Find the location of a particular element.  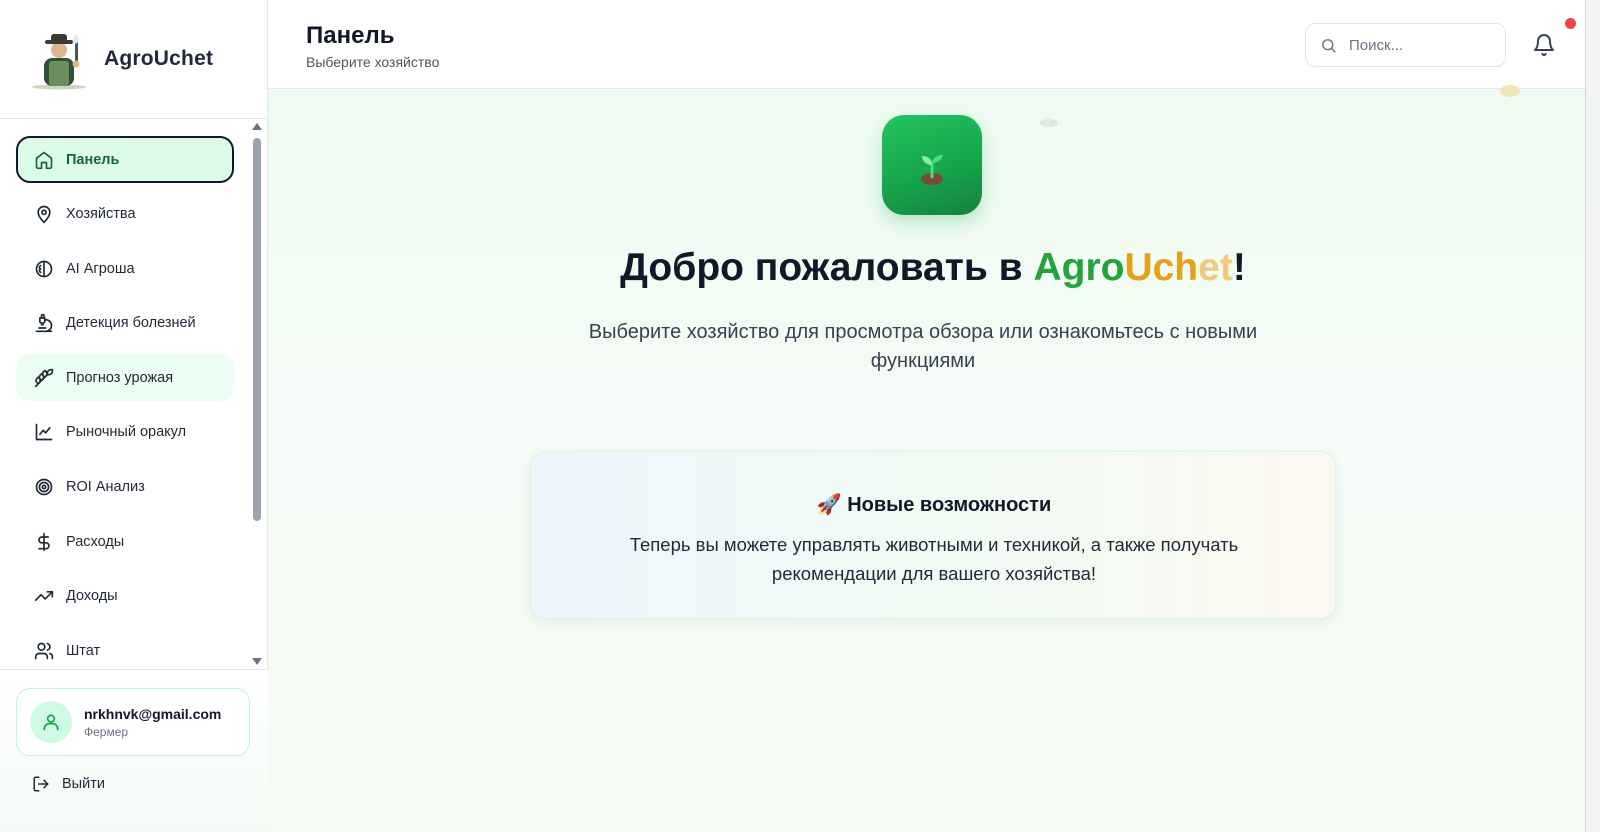

brand-name-part: Agro is located at coordinates (1079, 267).